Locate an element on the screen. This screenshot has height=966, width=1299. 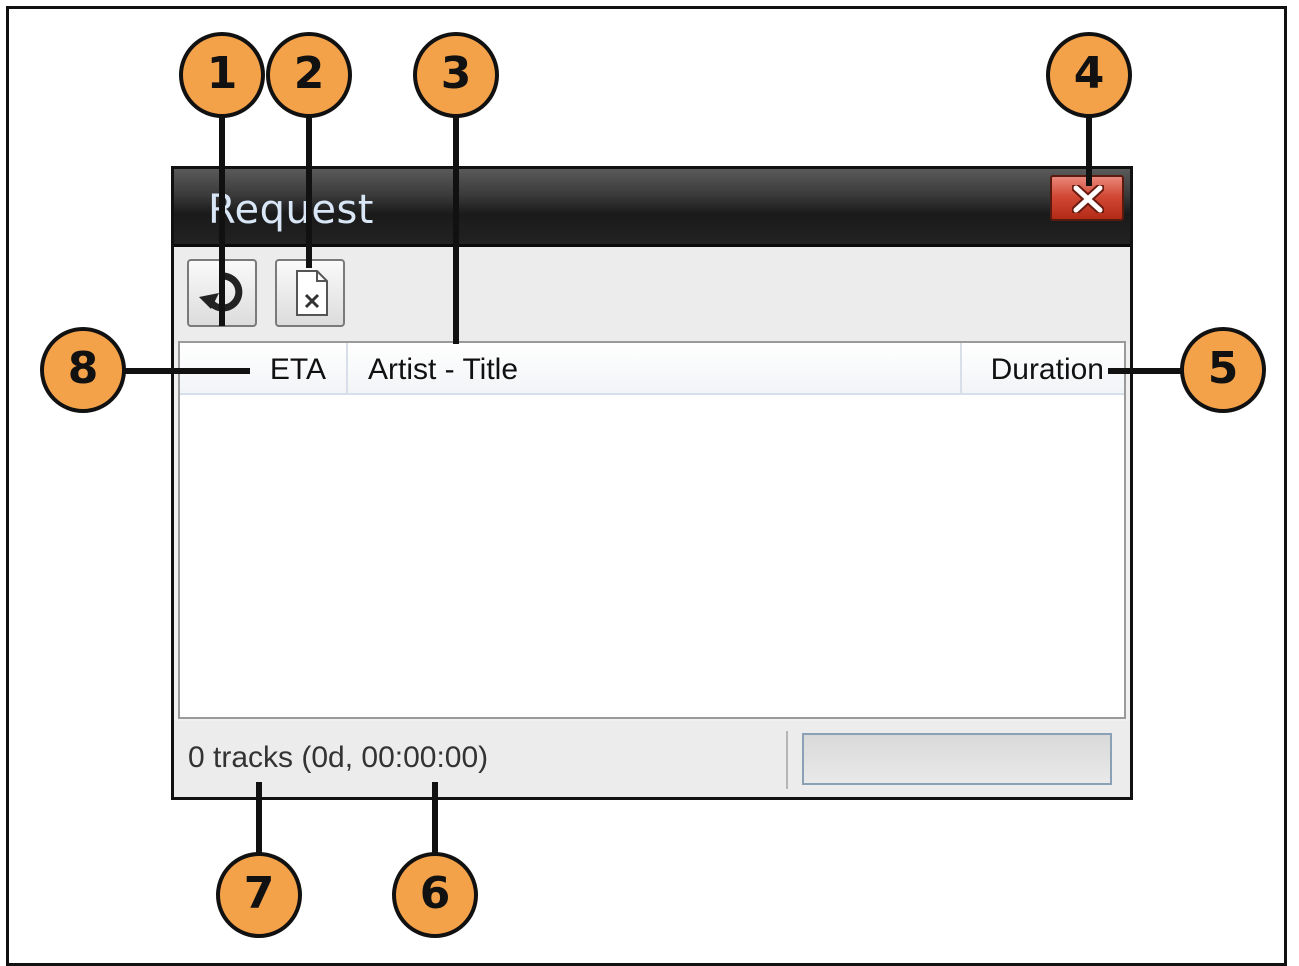
callout-4-line is located at coordinates (1089, 148).